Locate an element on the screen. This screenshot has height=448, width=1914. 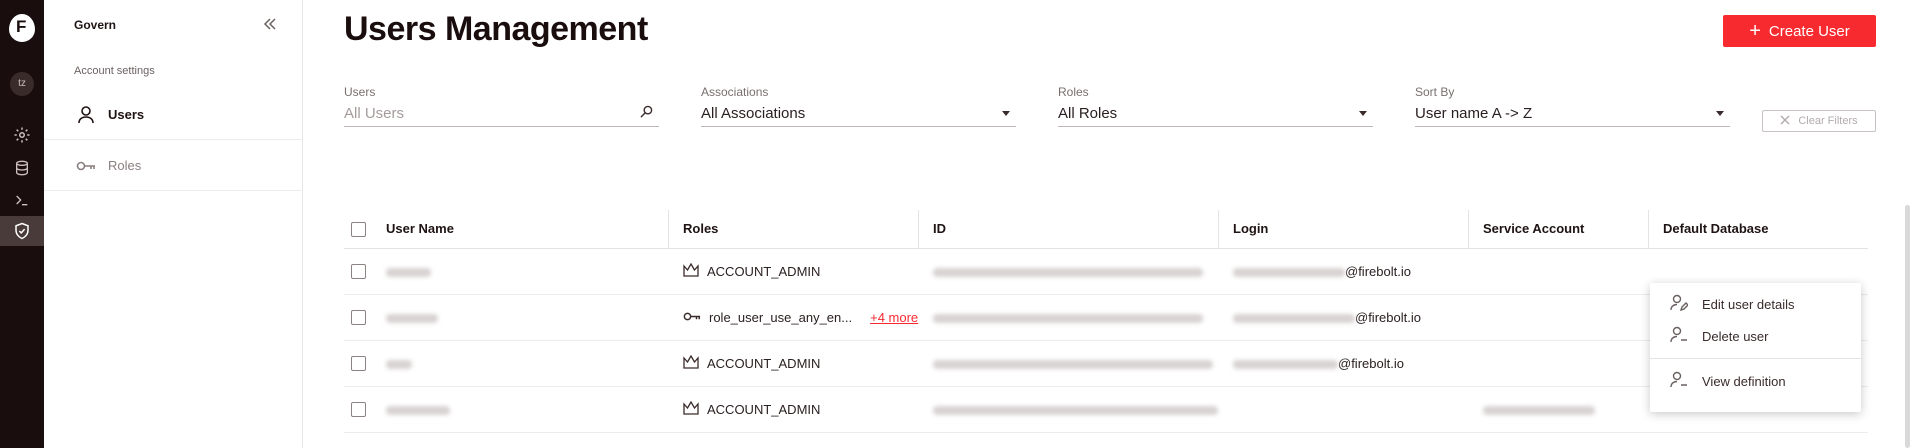
edit-user-icon is located at coordinates (1679, 304).